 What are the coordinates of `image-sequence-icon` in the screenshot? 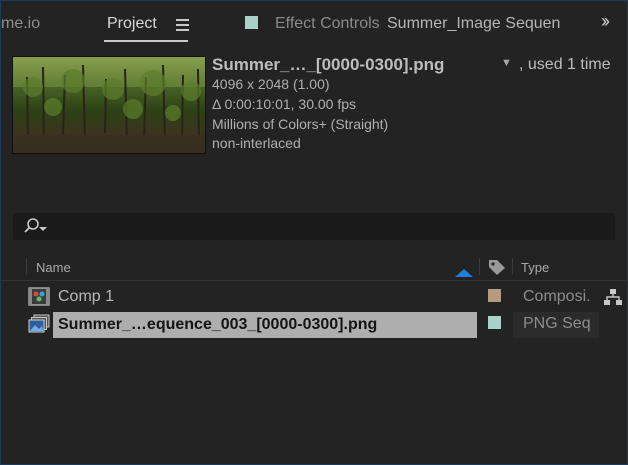 It's located at (39, 326).